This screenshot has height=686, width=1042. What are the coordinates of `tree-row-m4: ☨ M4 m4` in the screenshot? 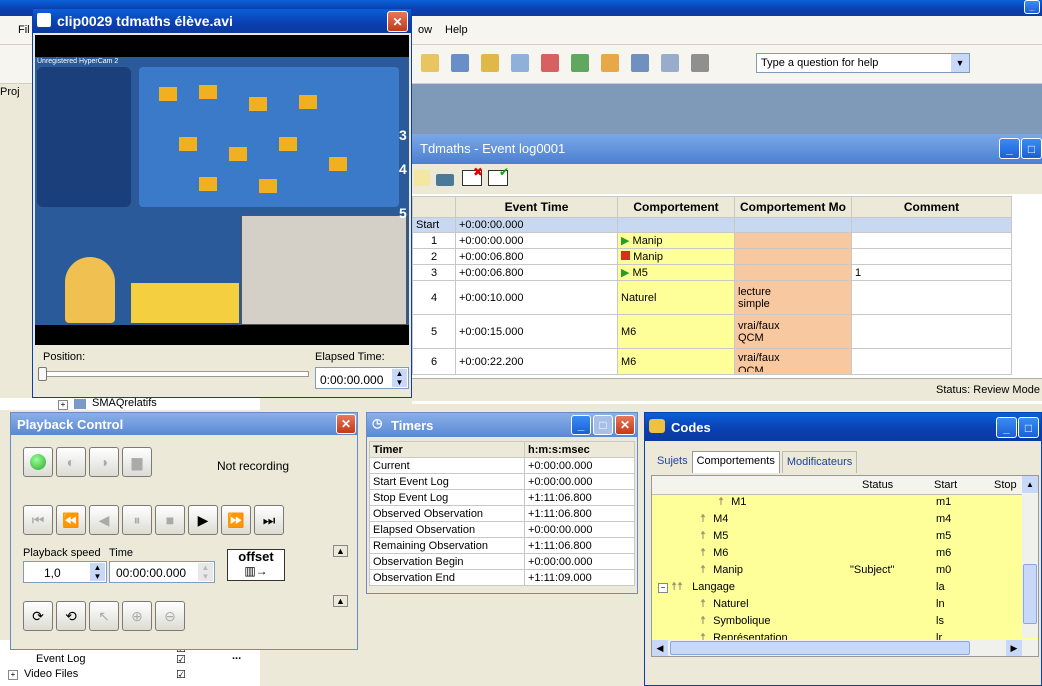 It's located at (837, 519).